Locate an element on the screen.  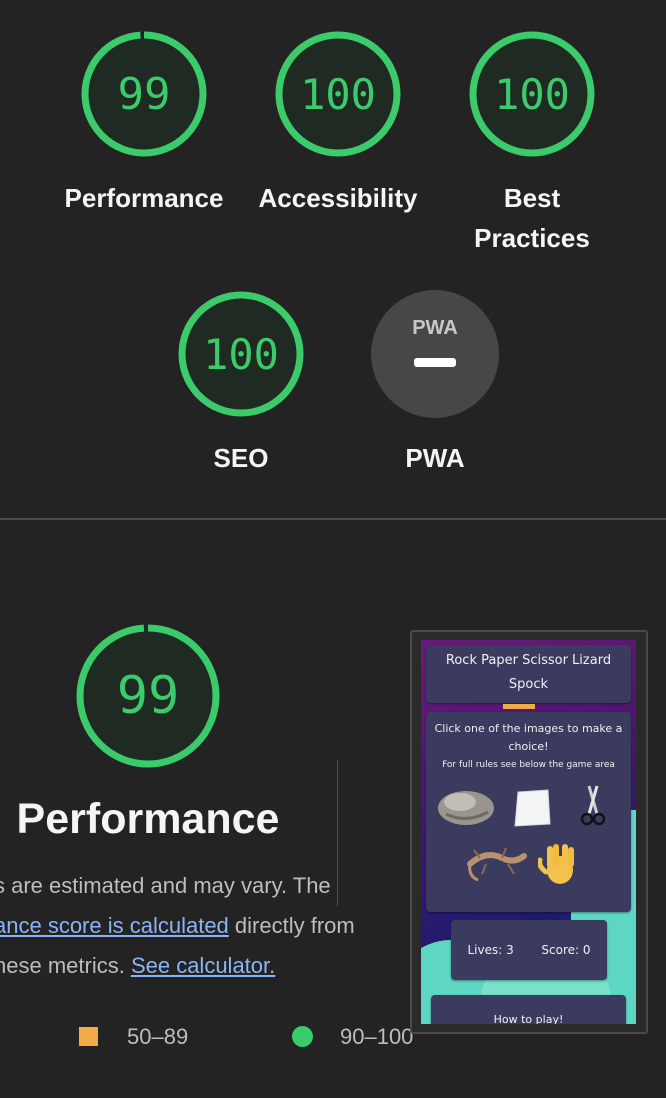
accessibility-label: Accessibility is located at coordinates (338, 198).